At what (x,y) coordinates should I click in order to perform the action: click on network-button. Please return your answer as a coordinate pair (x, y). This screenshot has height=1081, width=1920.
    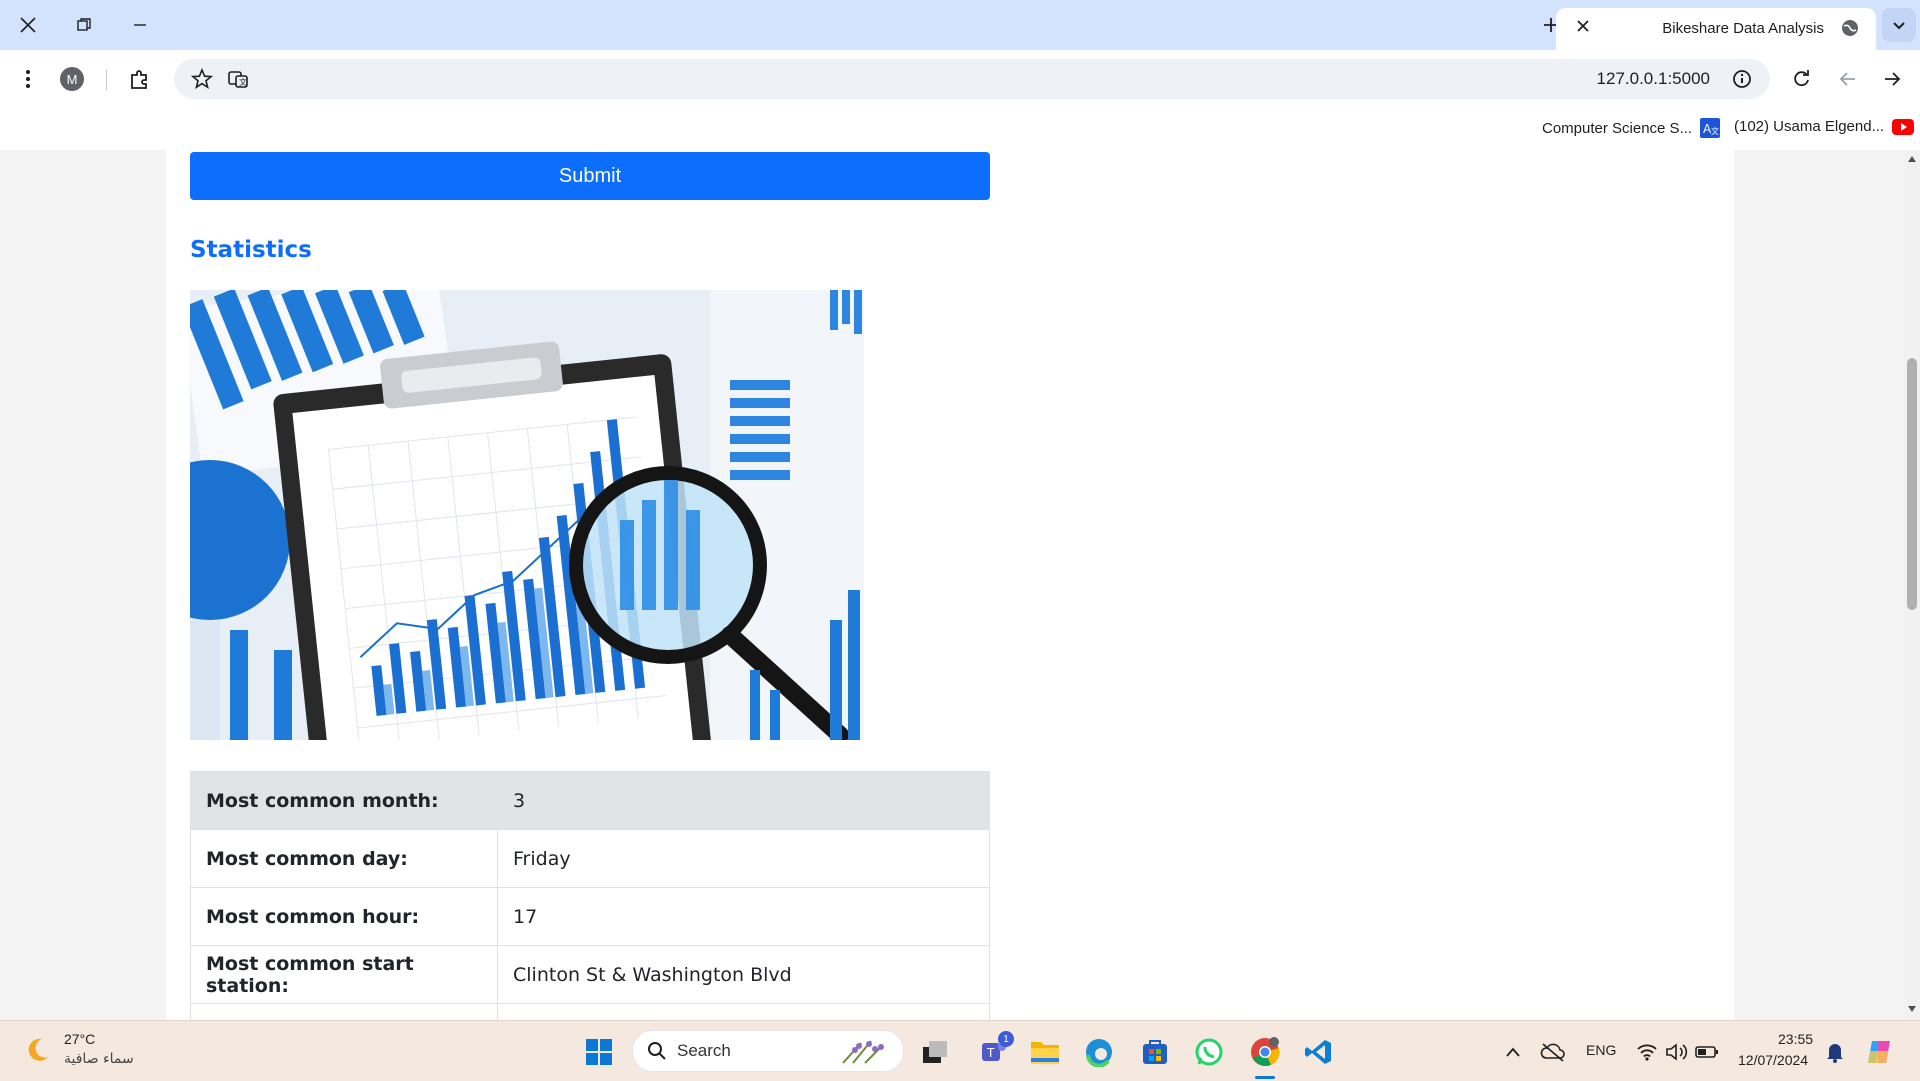
    Looking at the image, I should click on (1647, 1052).